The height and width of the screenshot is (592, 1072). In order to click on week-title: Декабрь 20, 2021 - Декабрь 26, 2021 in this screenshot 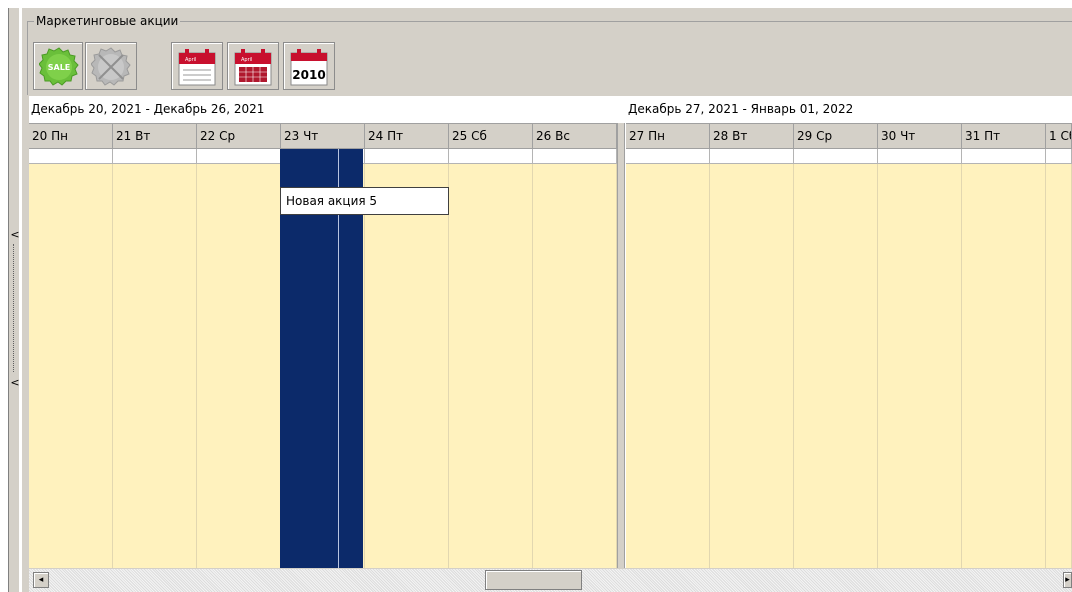, I will do `click(148, 109)`.